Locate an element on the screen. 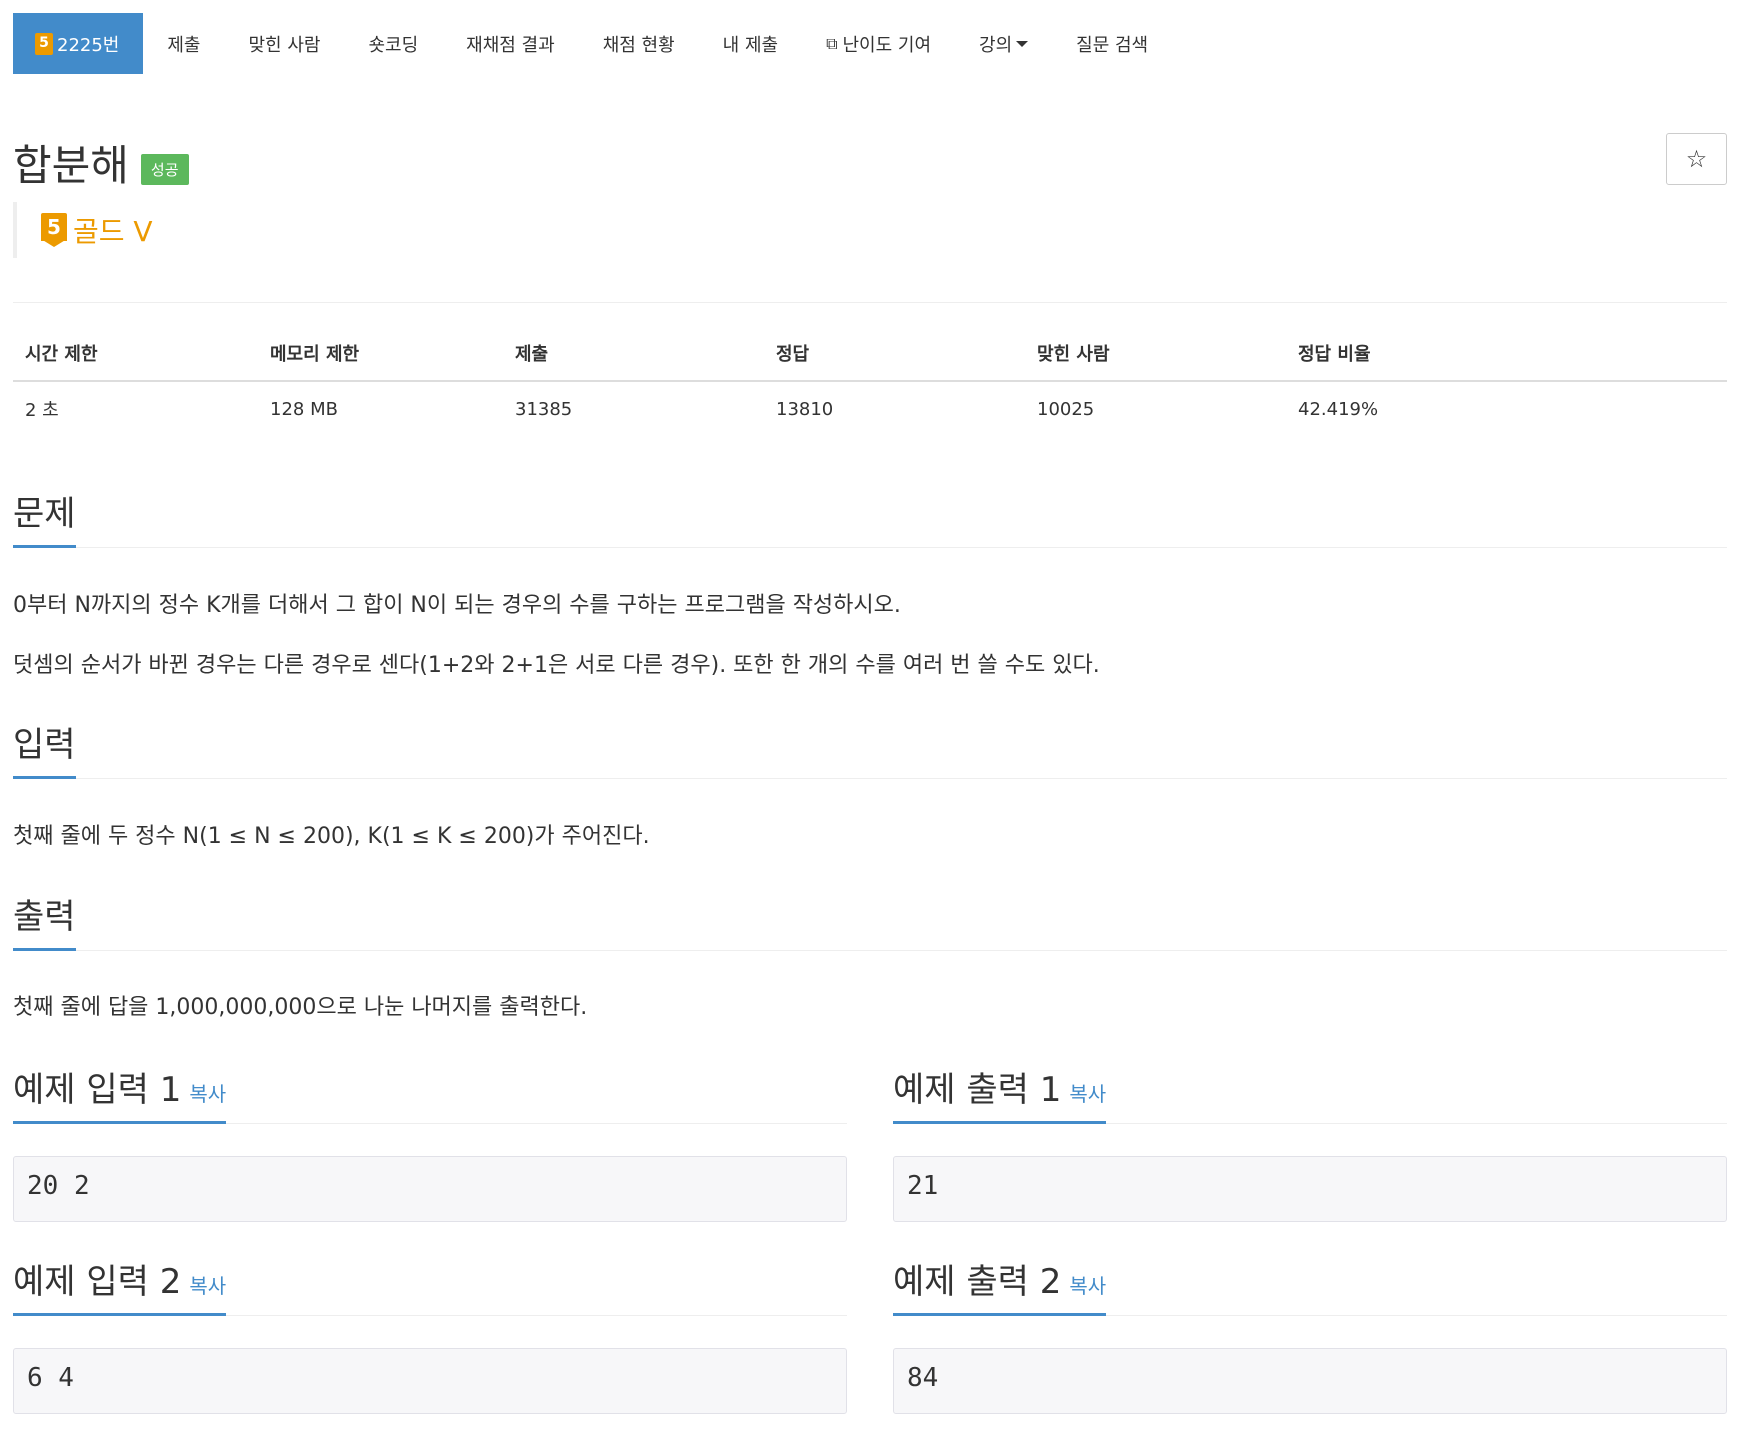 The image size is (1748, 1444). tier-shield-icon: 5 is located at coordinates (54, 230).